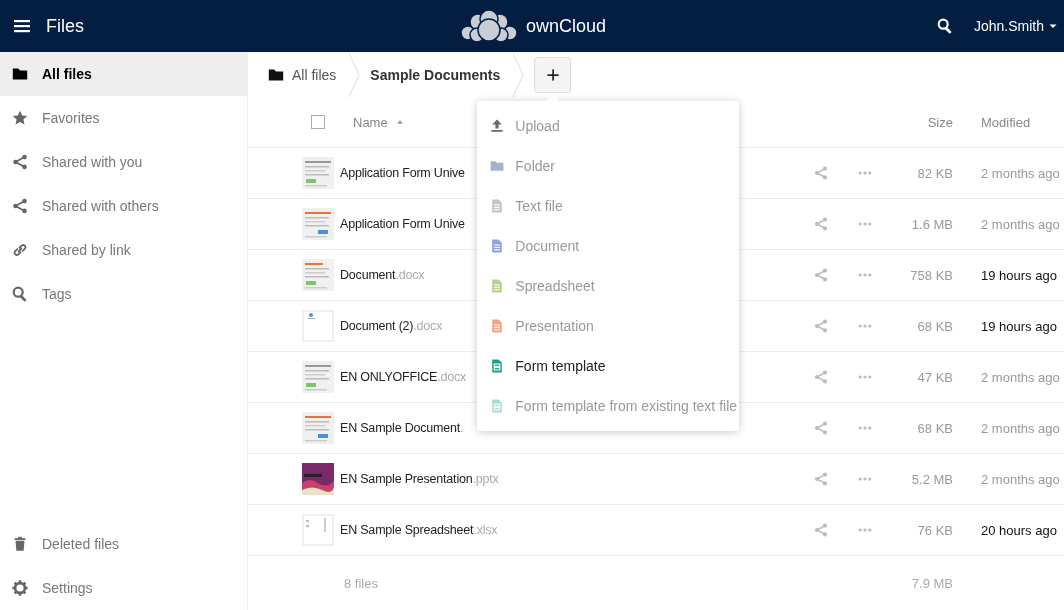  Describe the element at coordinates (382, 275) in the screenshot. I see `file-name: Document.docx` at that location.